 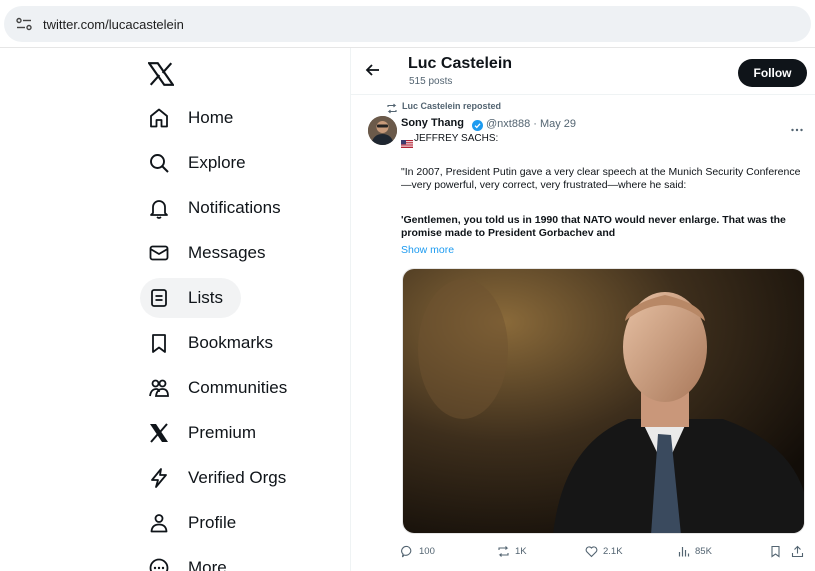 I want to click on person-icon, so click(x=159, y=523).